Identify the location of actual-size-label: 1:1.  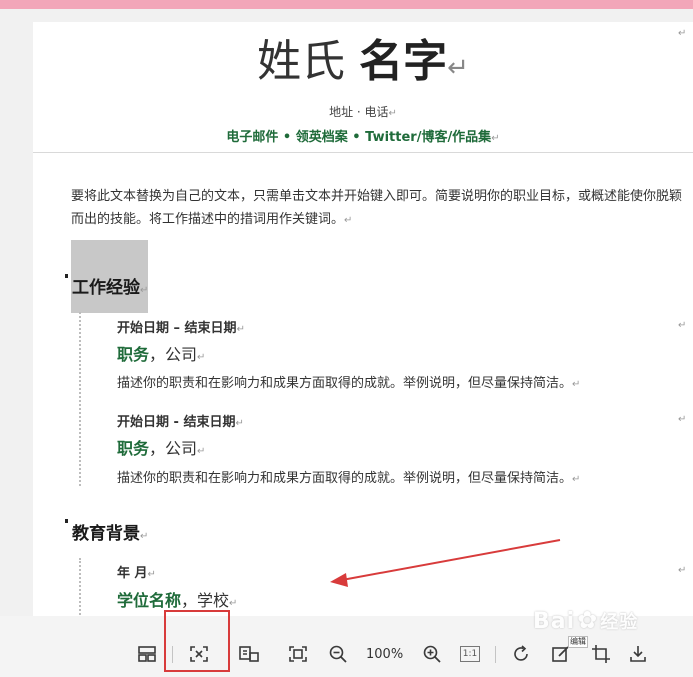
(470, 654).